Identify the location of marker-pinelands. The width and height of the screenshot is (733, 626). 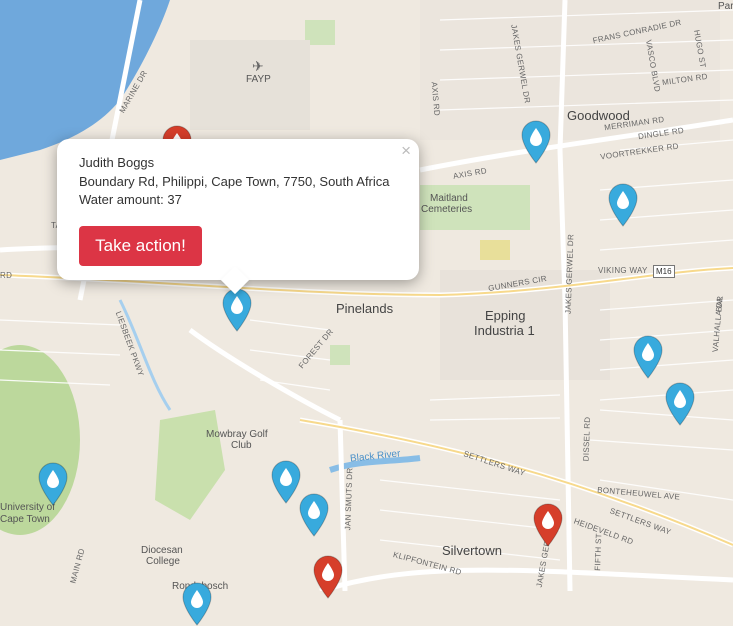
(237, 310).